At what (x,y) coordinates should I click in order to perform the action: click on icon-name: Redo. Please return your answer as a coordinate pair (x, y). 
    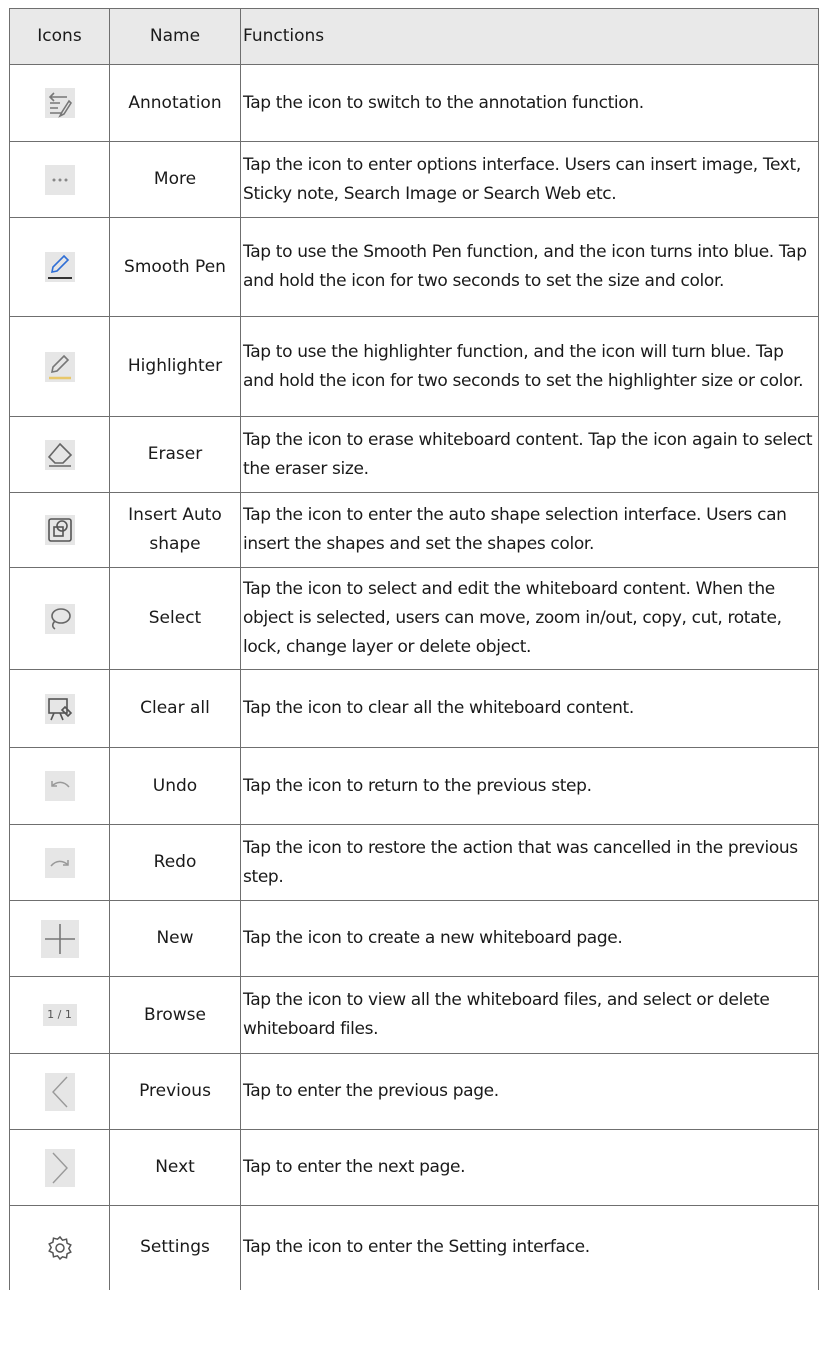
    Looking at the image, I should click on (175, 862).